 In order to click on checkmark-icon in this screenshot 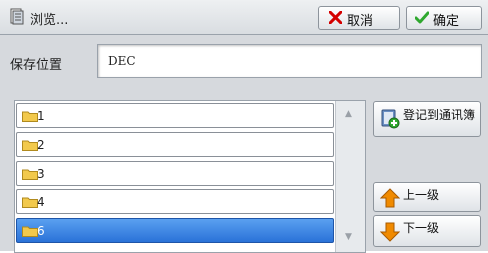, I will do `click(422, 17)`.